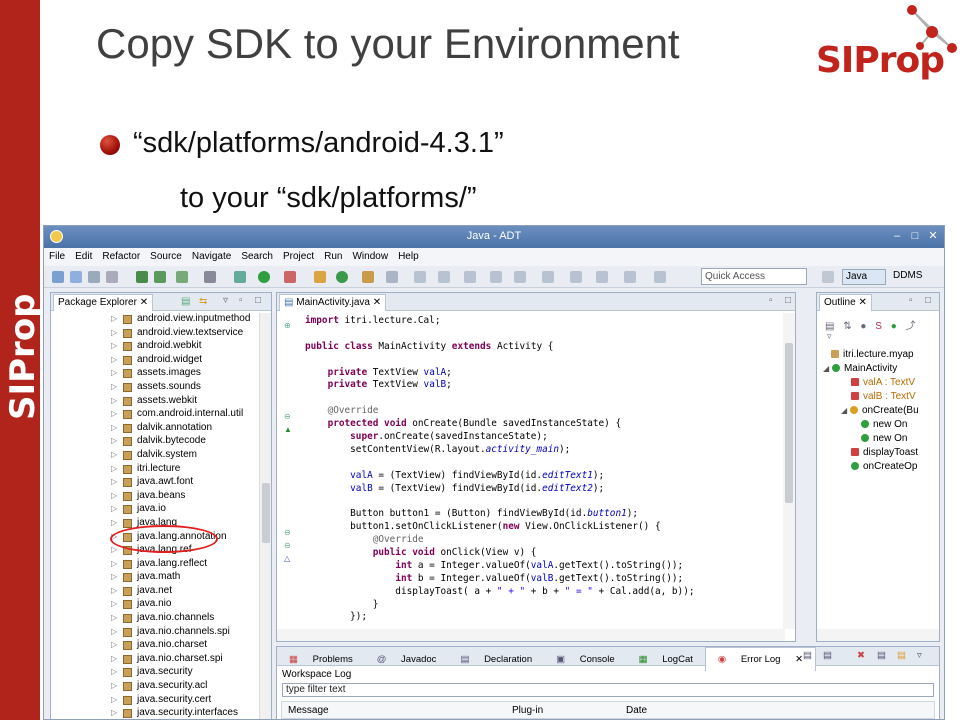  I want to click on outline-item-oncreateoptions: onCreateOp, so click(884, 466).